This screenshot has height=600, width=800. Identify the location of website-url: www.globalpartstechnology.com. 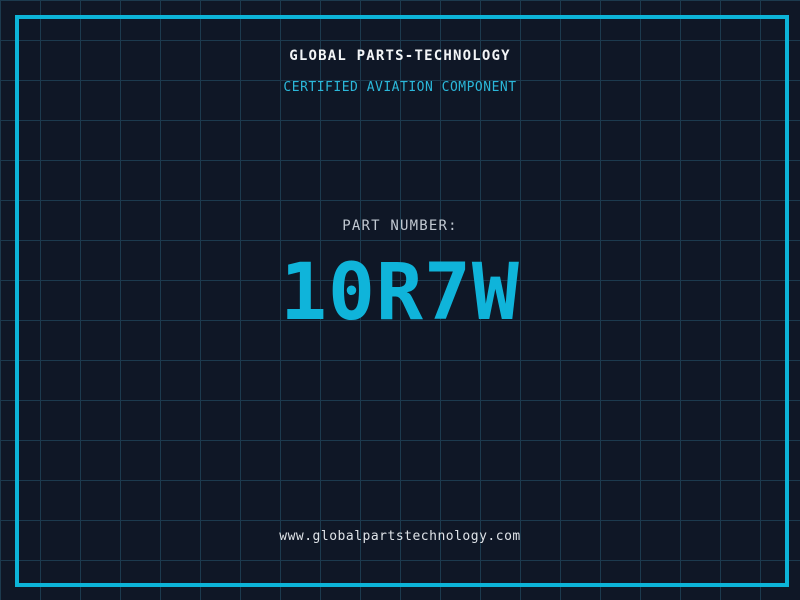
(400, 536).